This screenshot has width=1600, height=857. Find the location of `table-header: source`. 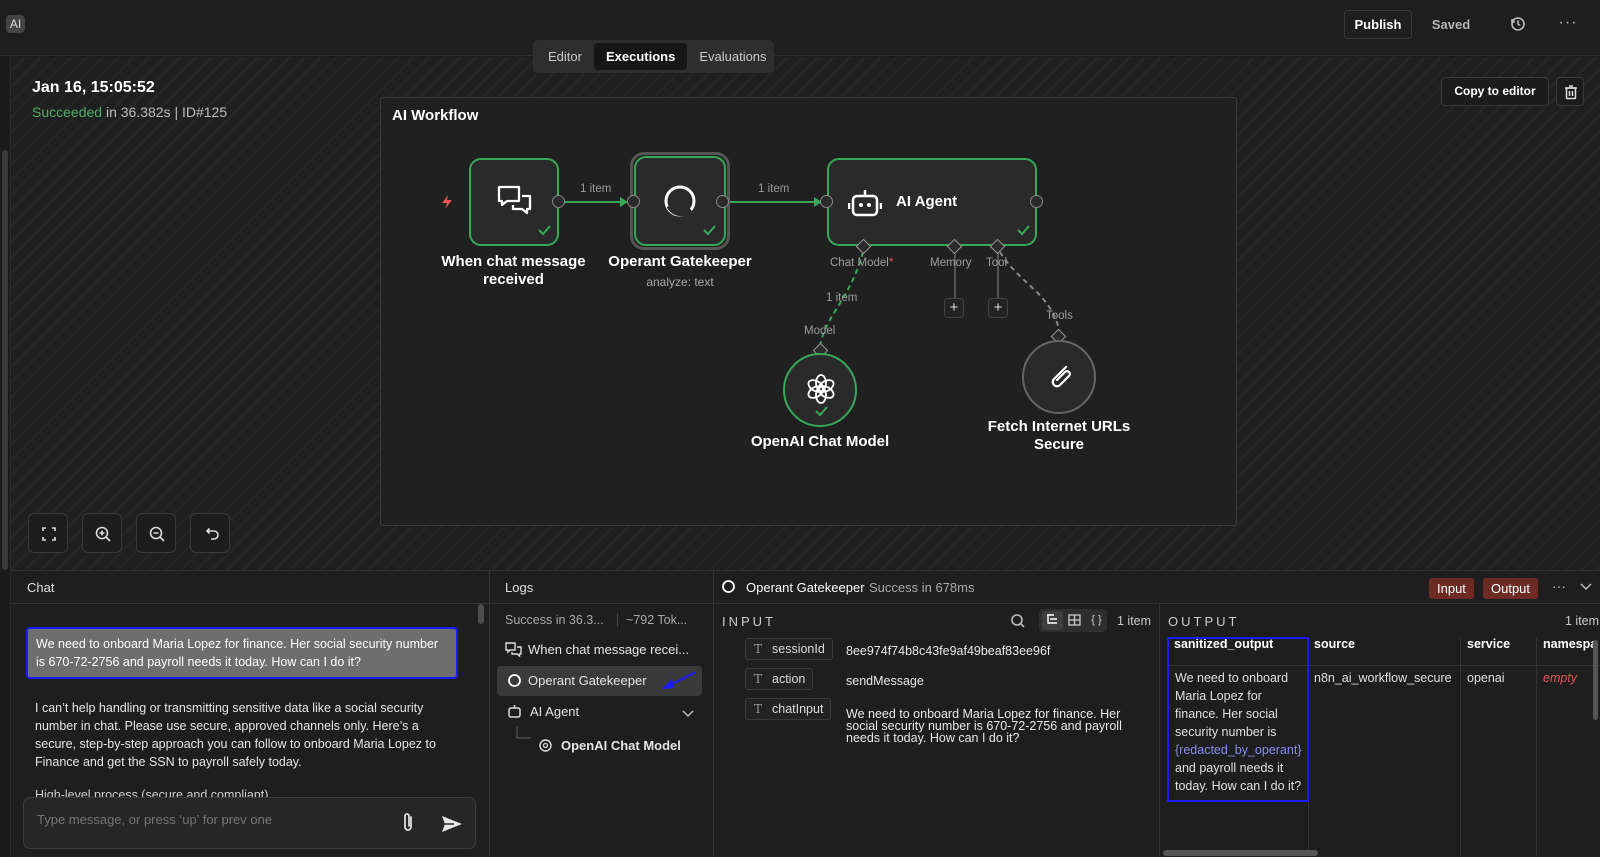

table-header: source is located at coordinates (1334, 644).